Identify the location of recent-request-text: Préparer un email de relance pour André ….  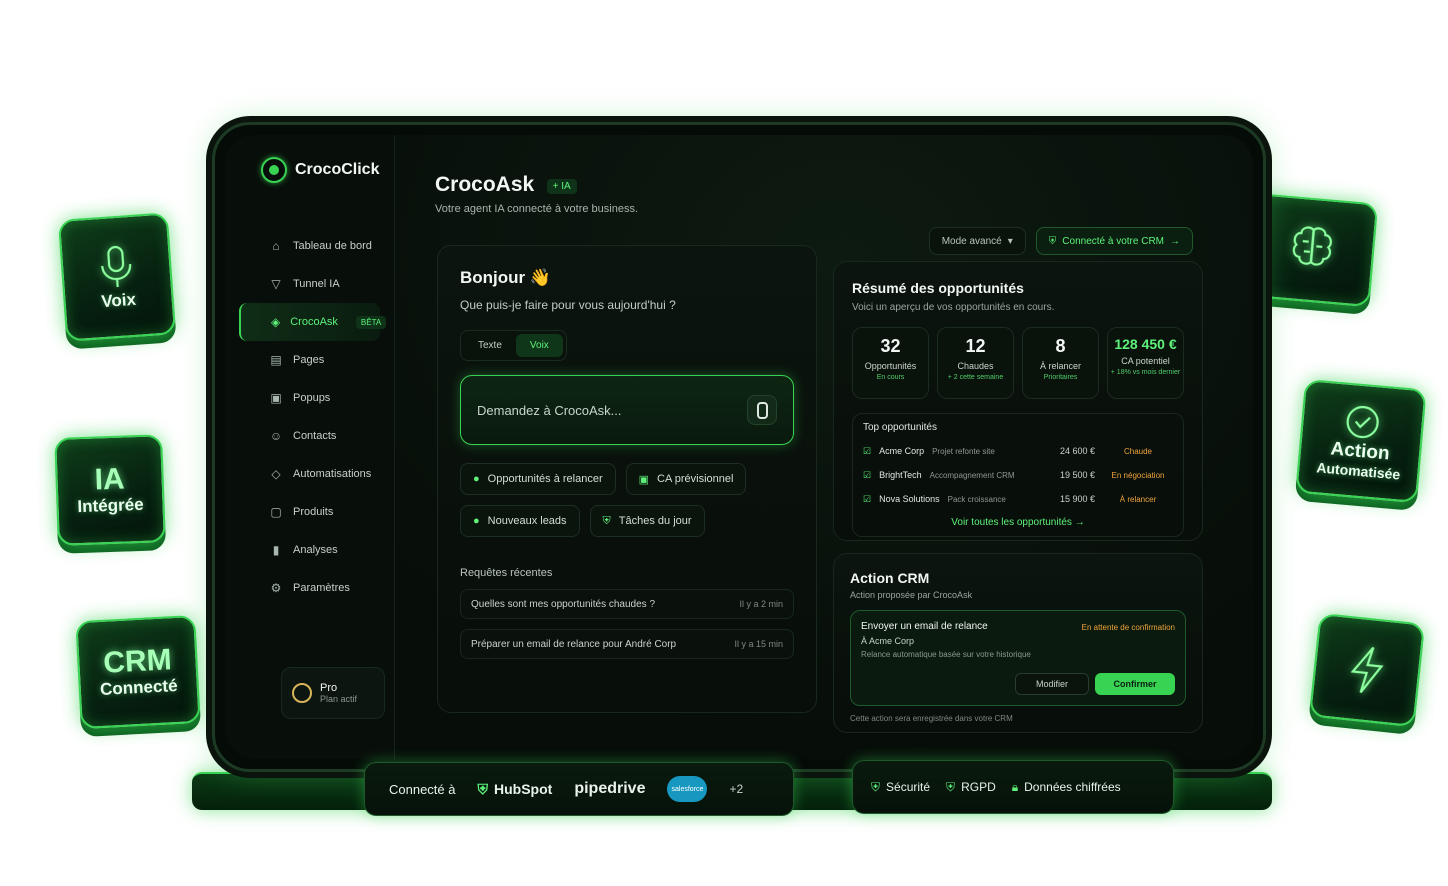
(574, 644).